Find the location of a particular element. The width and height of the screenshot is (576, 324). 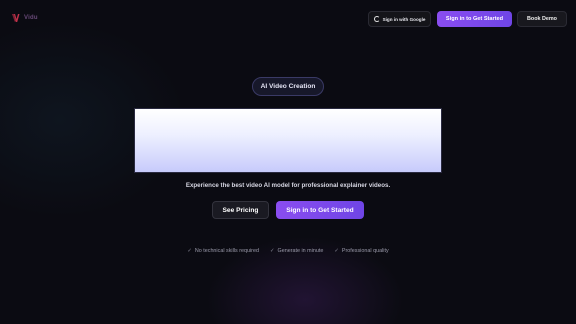

feature-label: No technical skills required is located at coordinates (226, 251).